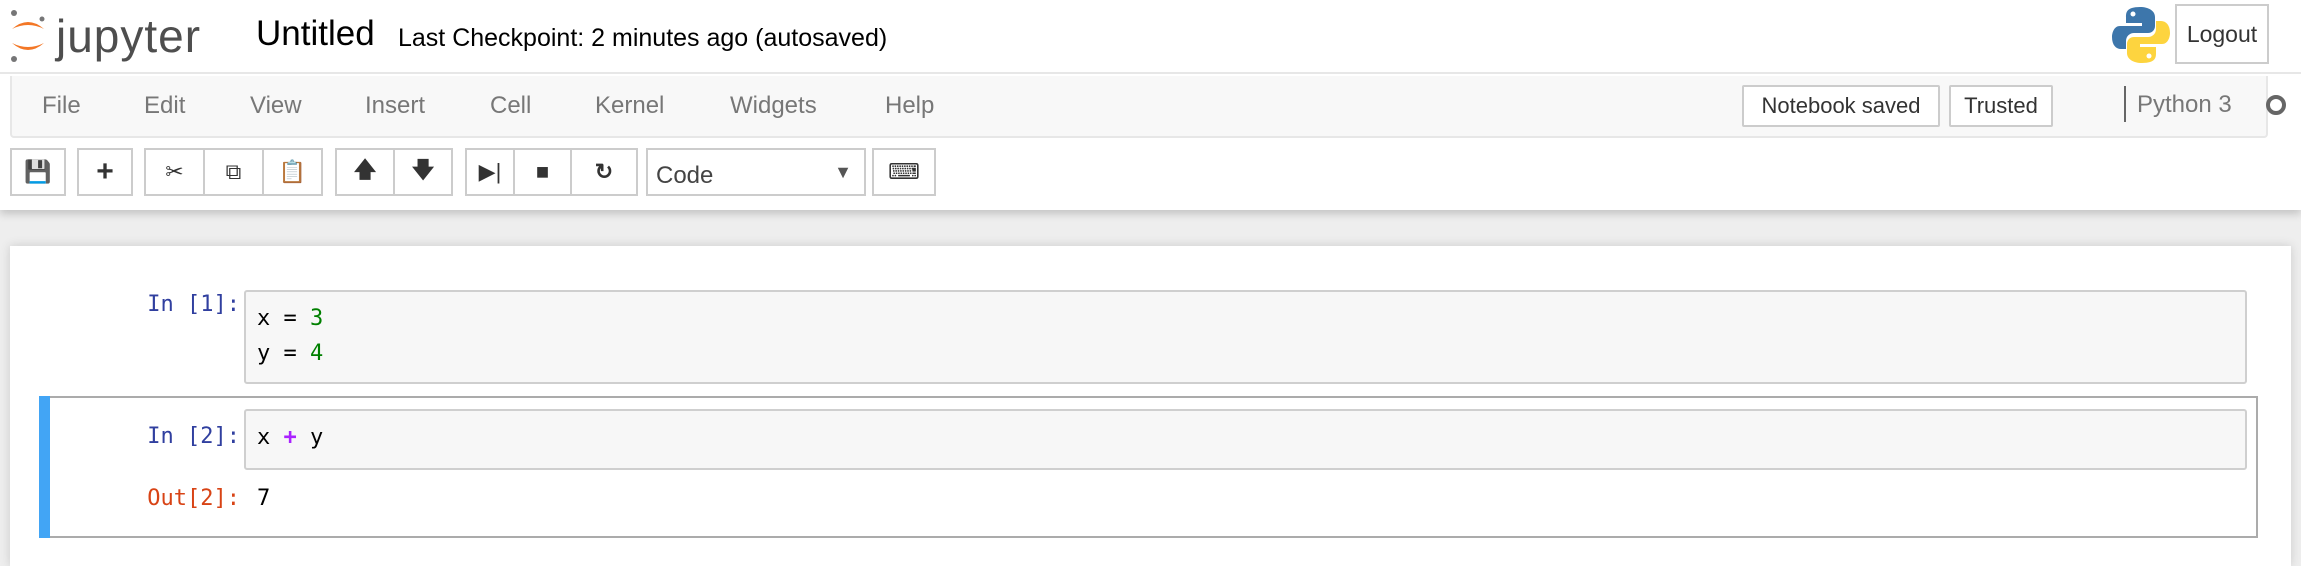 This screenshot has height=566, width=2301. Describe the element at coordinates (44, 467) in the screenshot. I see `selected-cell-indicator` at that location.